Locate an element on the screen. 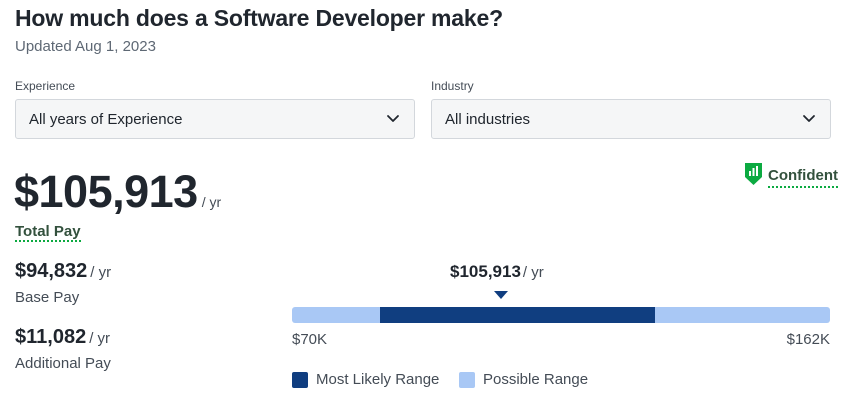 The image size is (856, 400). experience-filter-label: Experience is located at coordinates (45, 86).